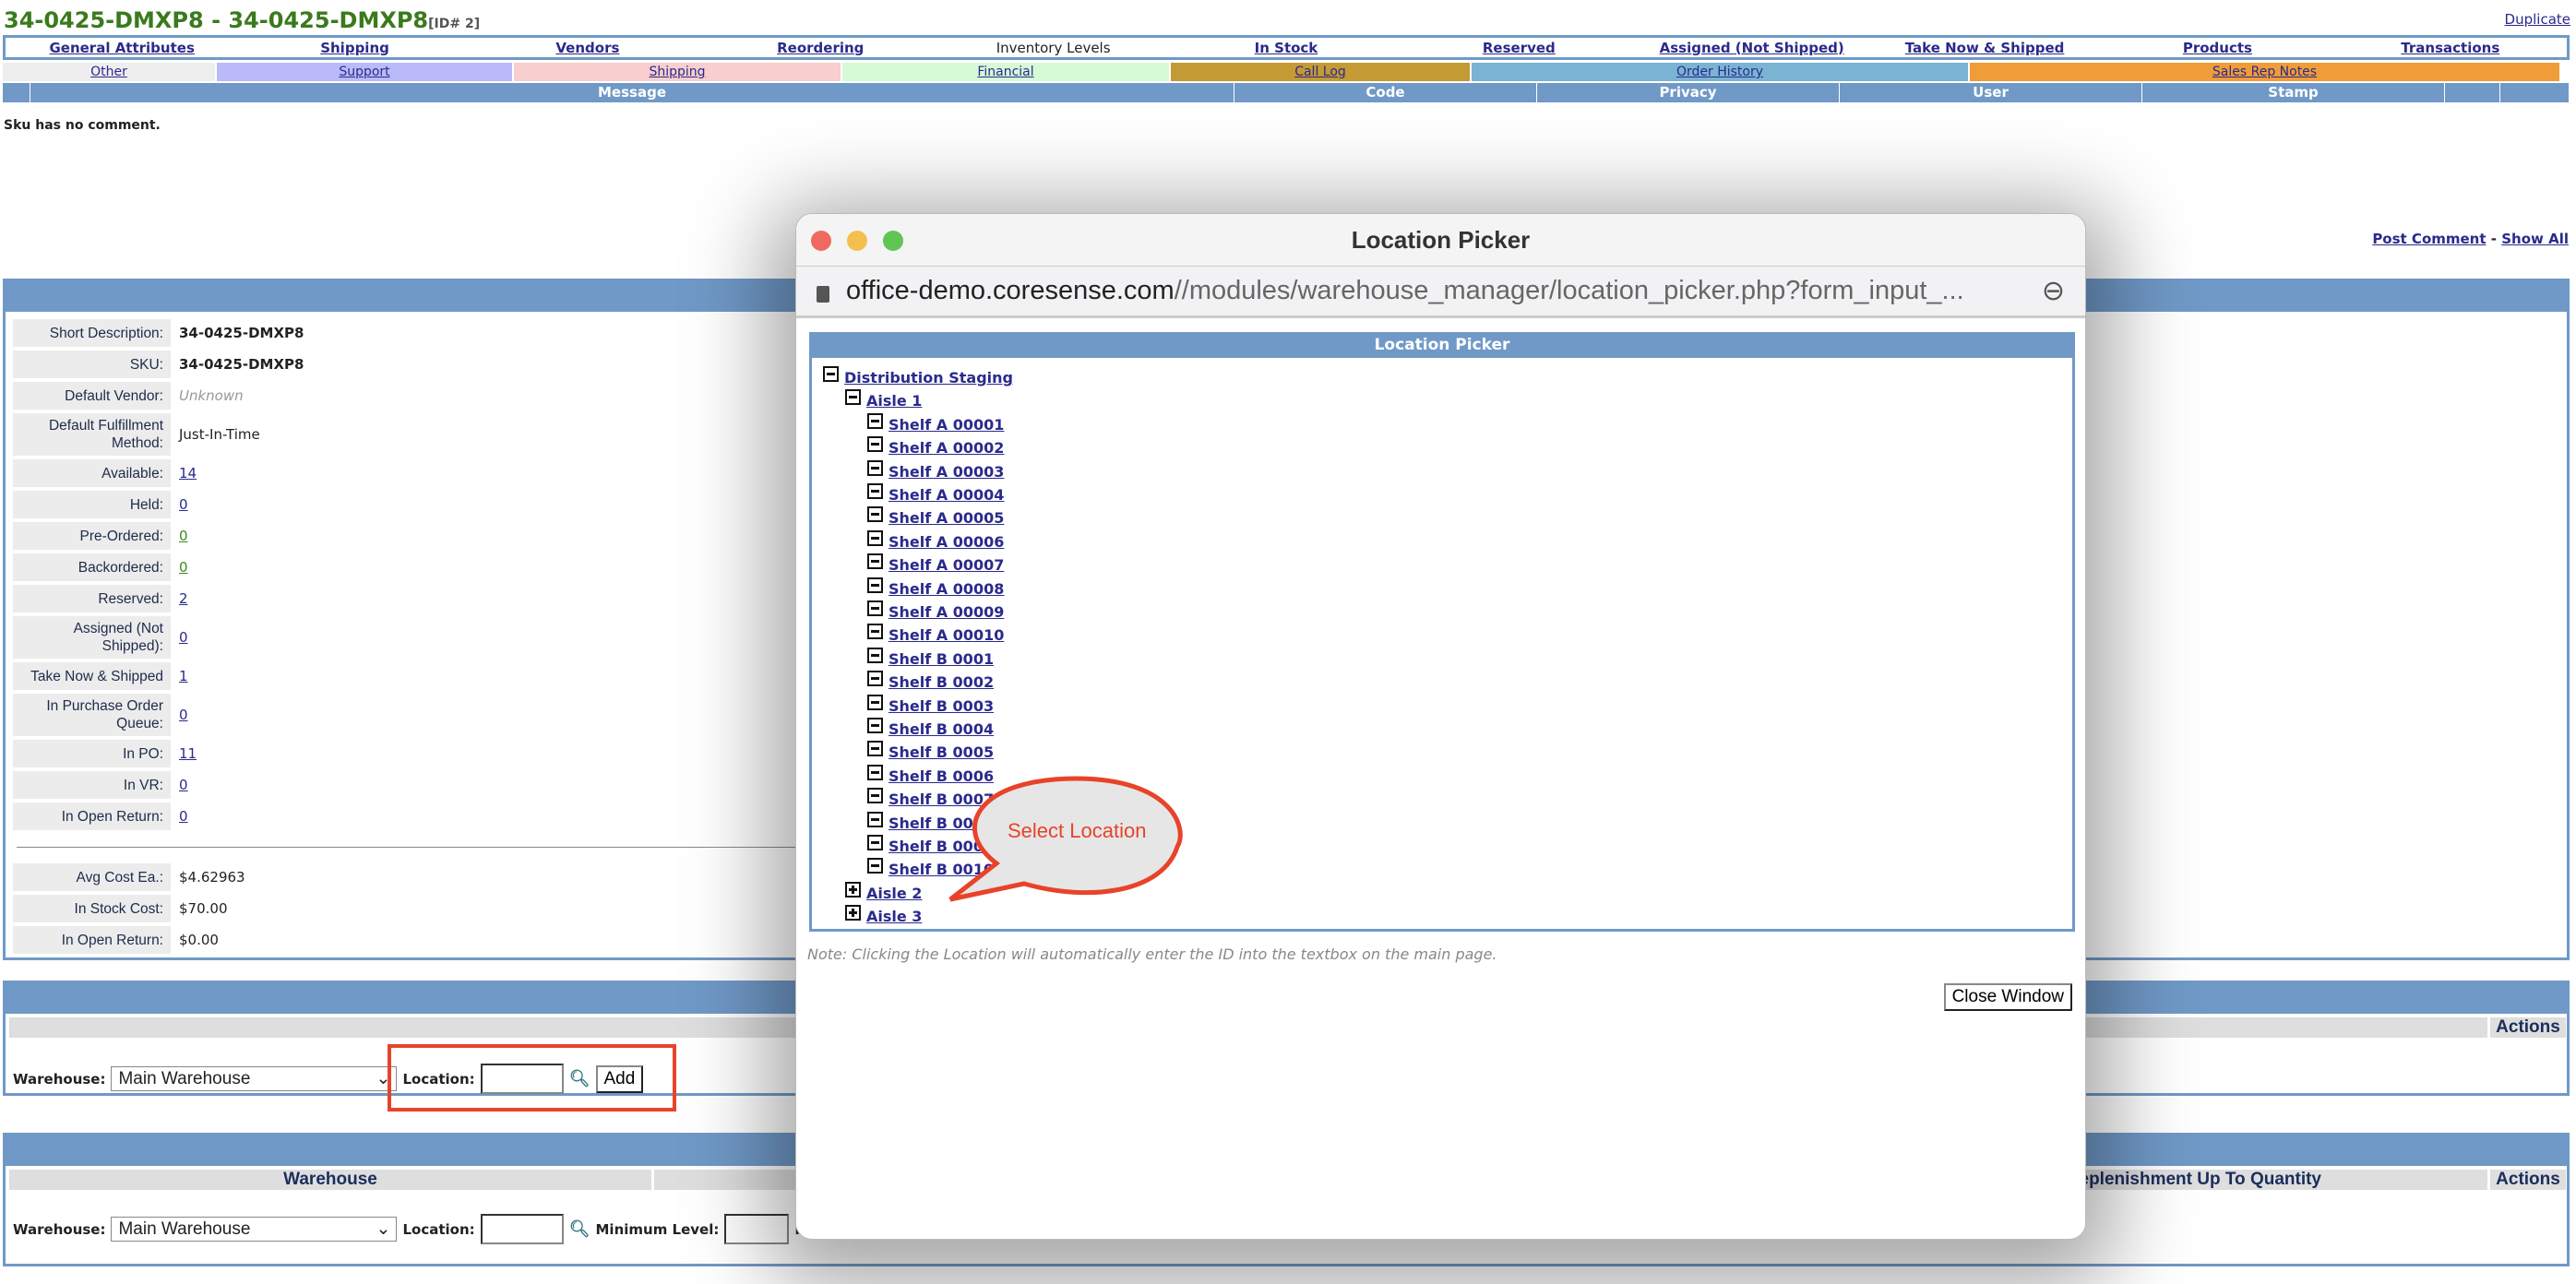  Describe the element at coordinates (821, 241) in the screenshot. I see `close-window-dot` at that location.